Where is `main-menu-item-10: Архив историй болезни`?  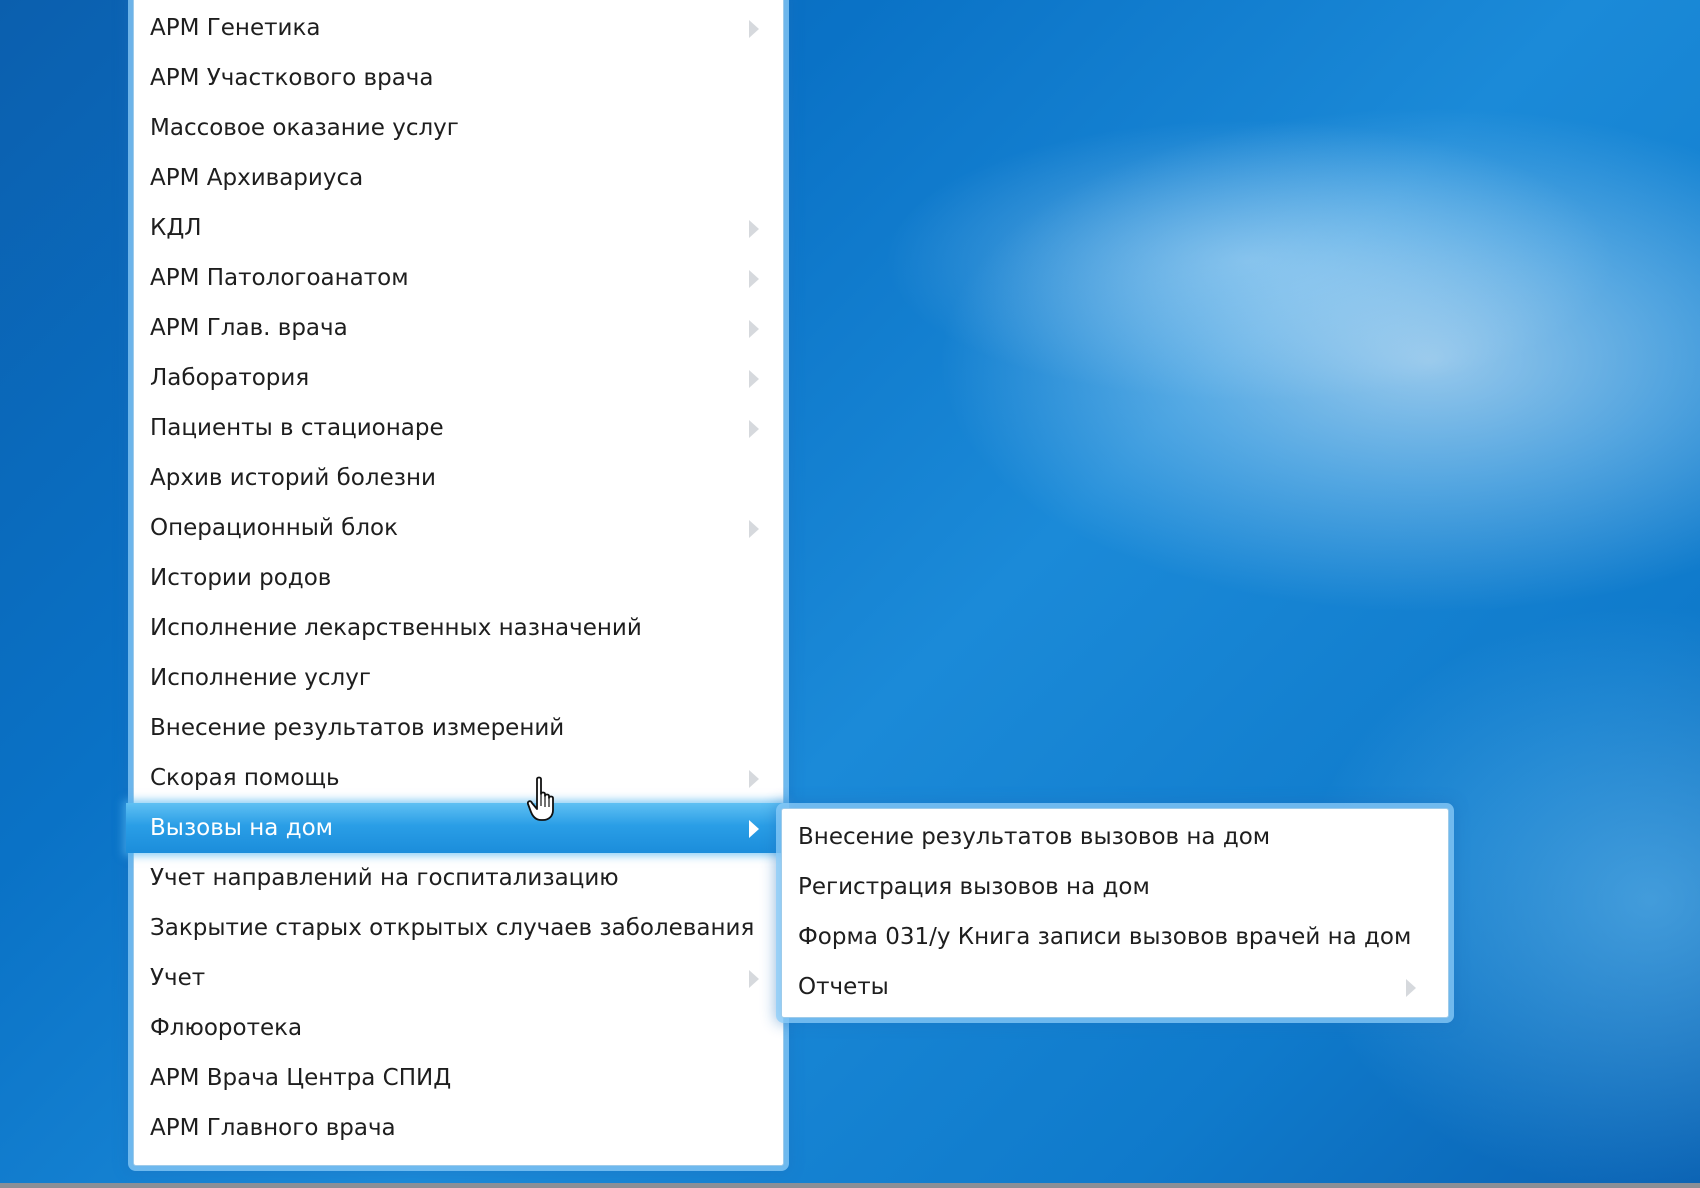
main-menu-item-10: Архив историй болезни is located at coordinates (458, 478).